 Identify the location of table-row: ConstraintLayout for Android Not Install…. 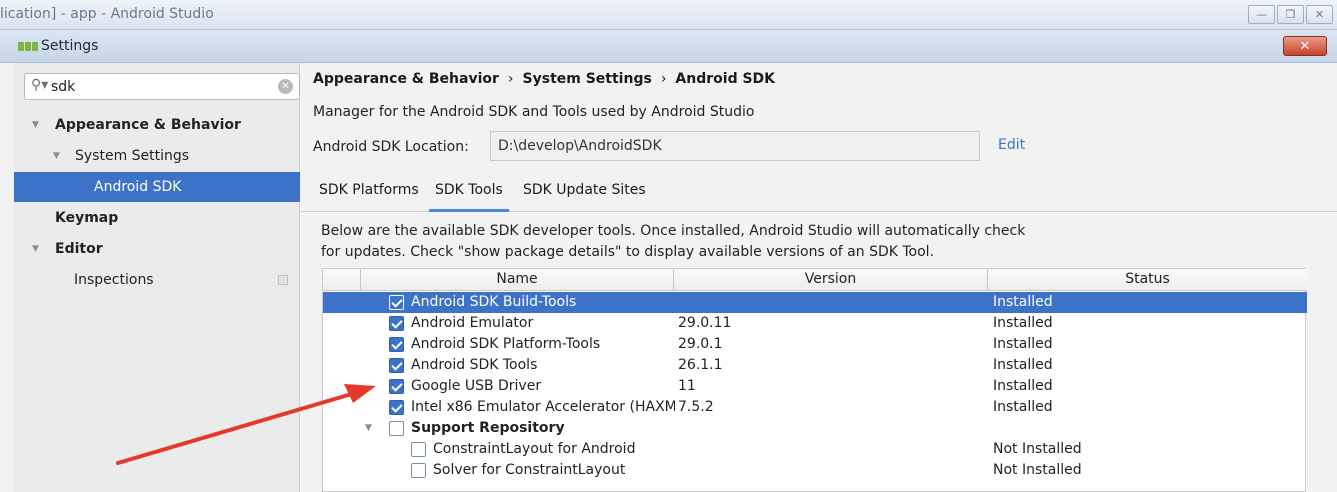
(815, 449).